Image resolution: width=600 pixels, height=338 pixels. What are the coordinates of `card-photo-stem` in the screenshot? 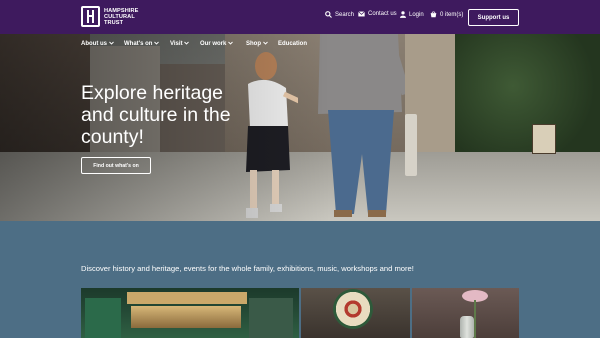 It's located at (475, 319).